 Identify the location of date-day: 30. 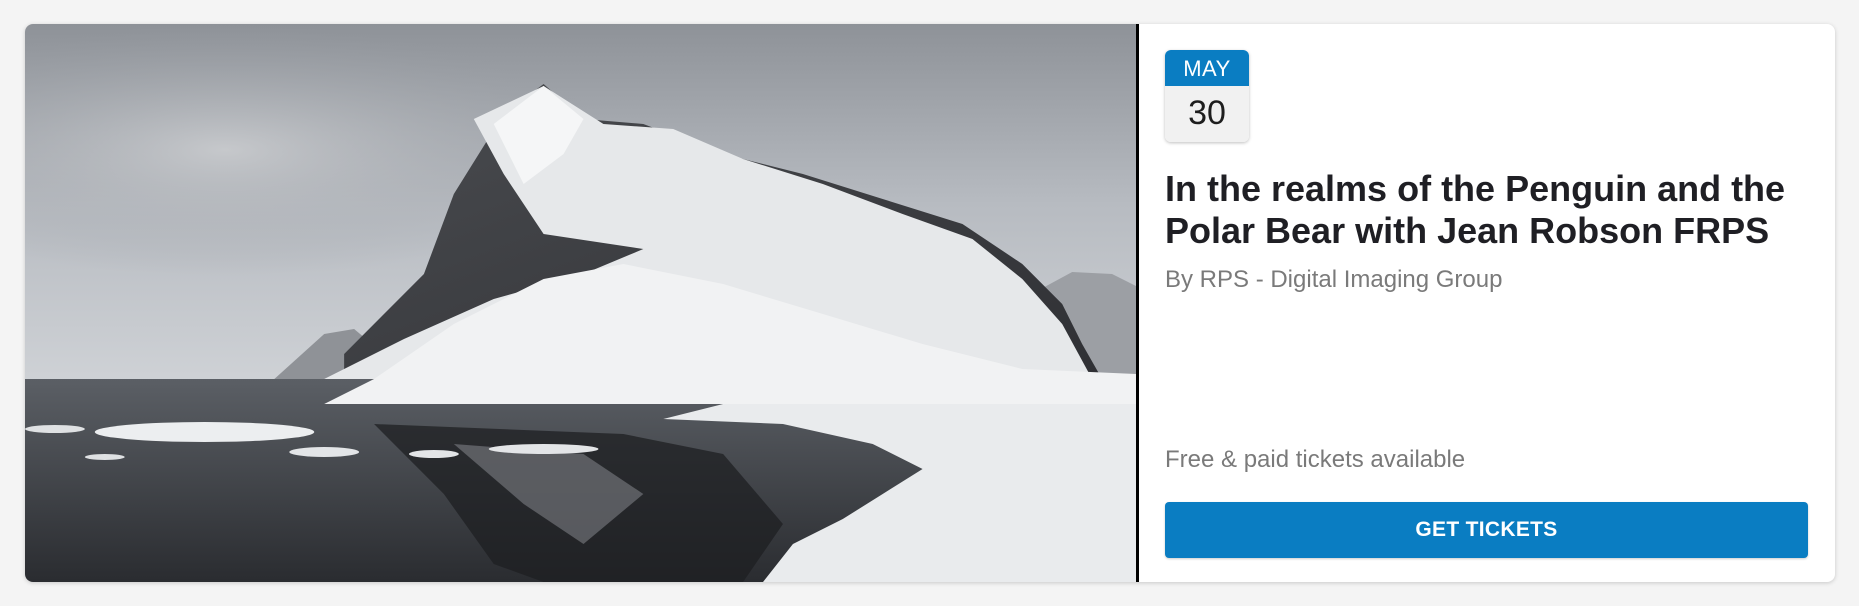
(1207, 114).